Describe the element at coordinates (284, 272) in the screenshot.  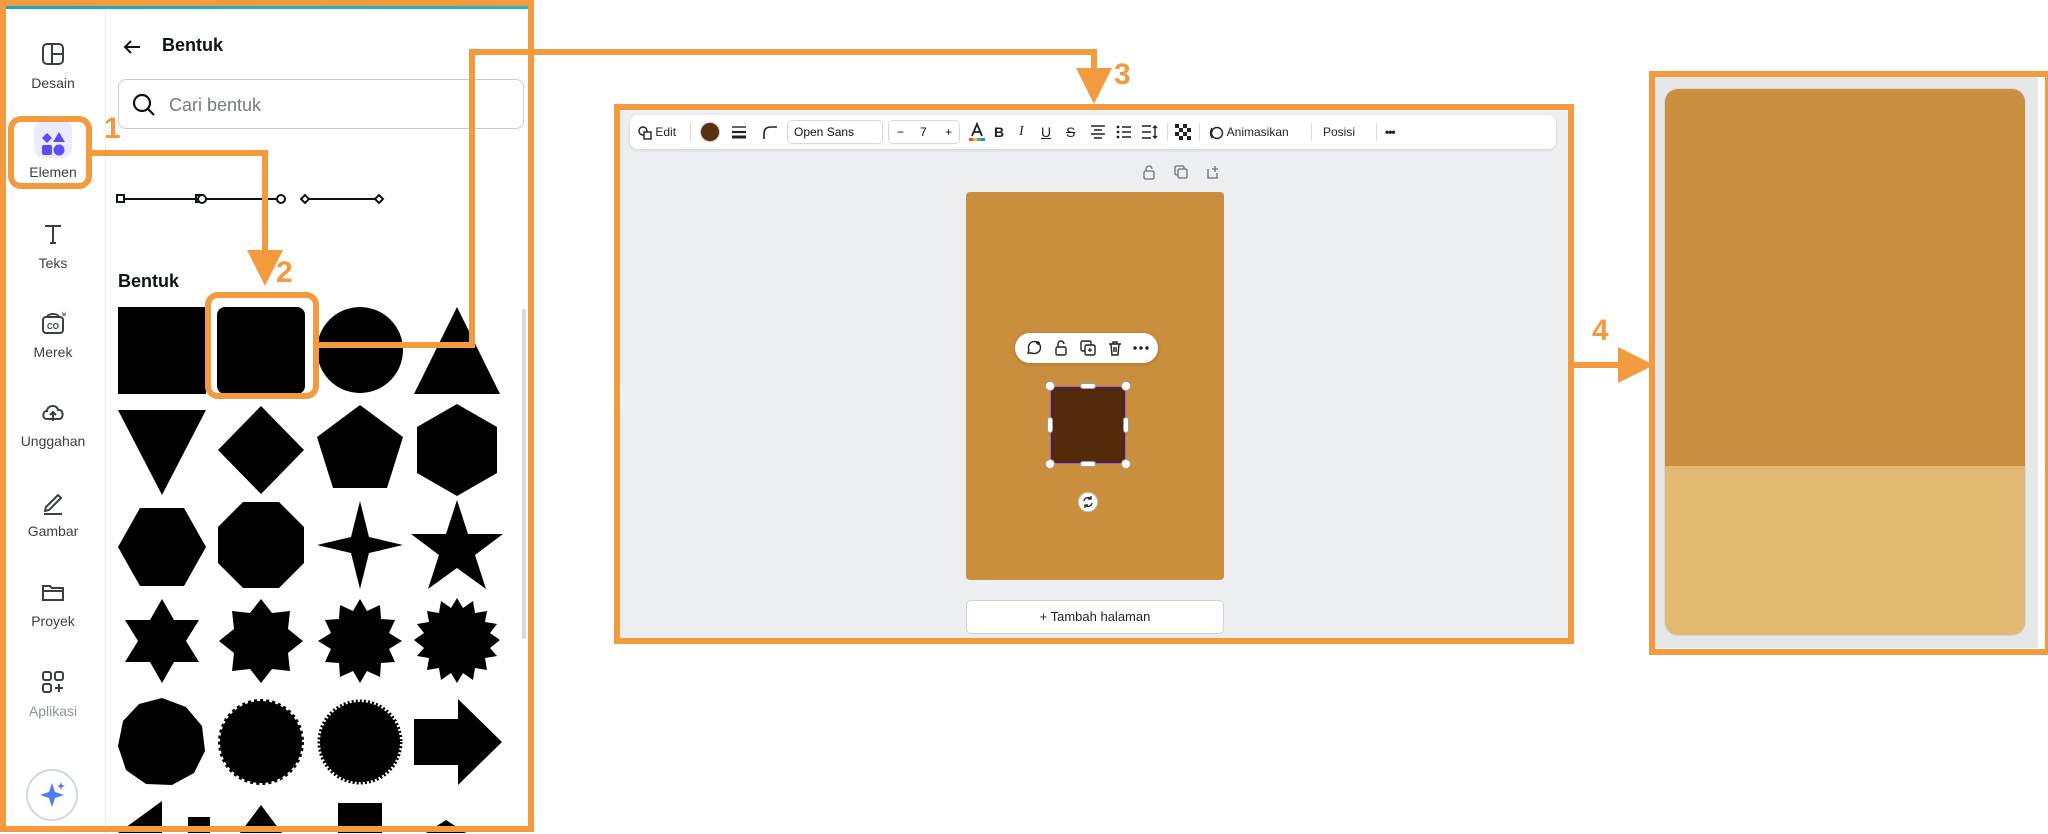
I see `annotation-number-2: 2` at that location.